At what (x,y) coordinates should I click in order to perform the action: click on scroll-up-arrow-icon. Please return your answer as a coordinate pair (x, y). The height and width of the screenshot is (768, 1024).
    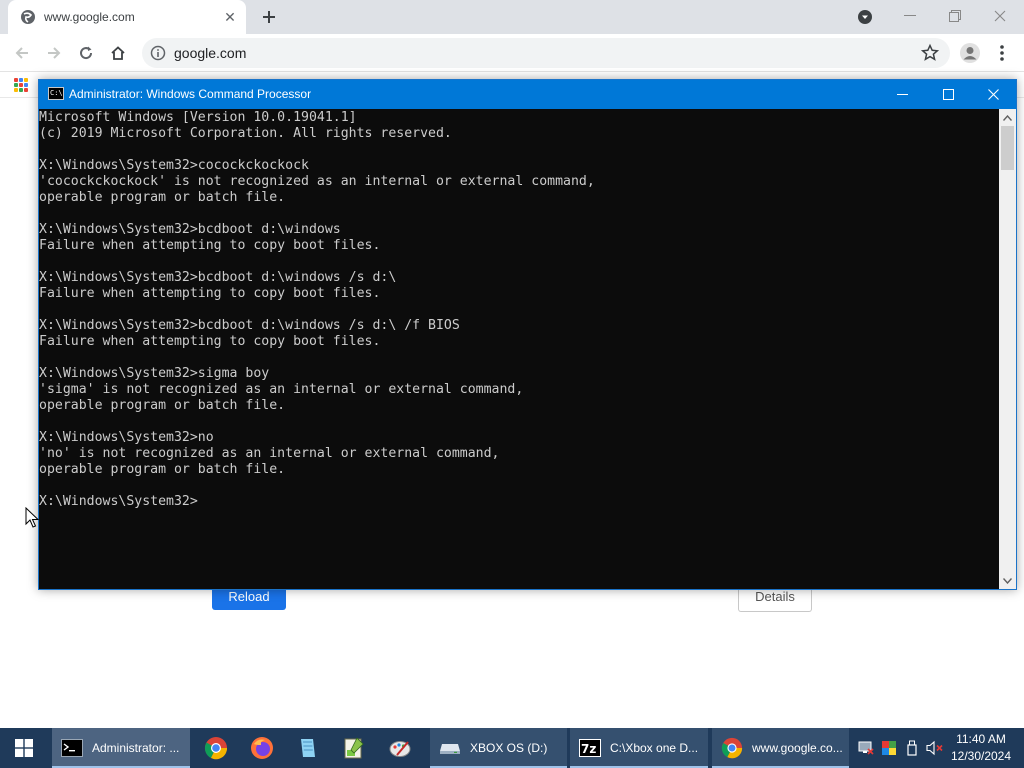
    Looking at the image, I should click on (1007, 117).